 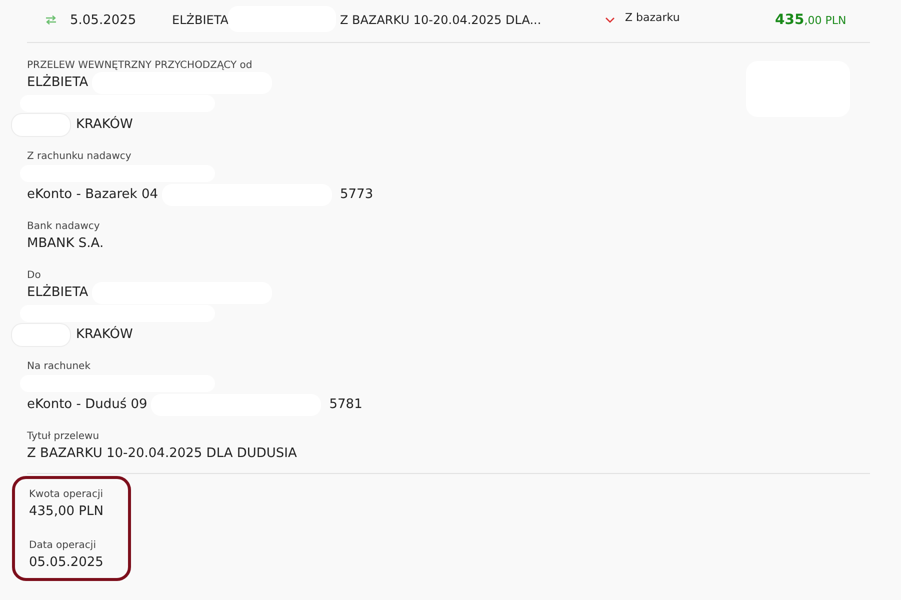 I want to click on transaction-date: 5.05.2025, so click(x=104, y=20).